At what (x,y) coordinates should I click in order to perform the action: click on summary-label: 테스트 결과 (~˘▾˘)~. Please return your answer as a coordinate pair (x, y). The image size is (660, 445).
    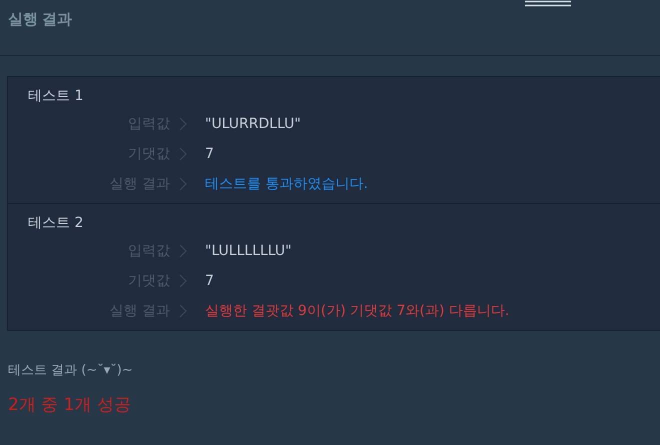
    Looking at the image, I should click on (71, 370).